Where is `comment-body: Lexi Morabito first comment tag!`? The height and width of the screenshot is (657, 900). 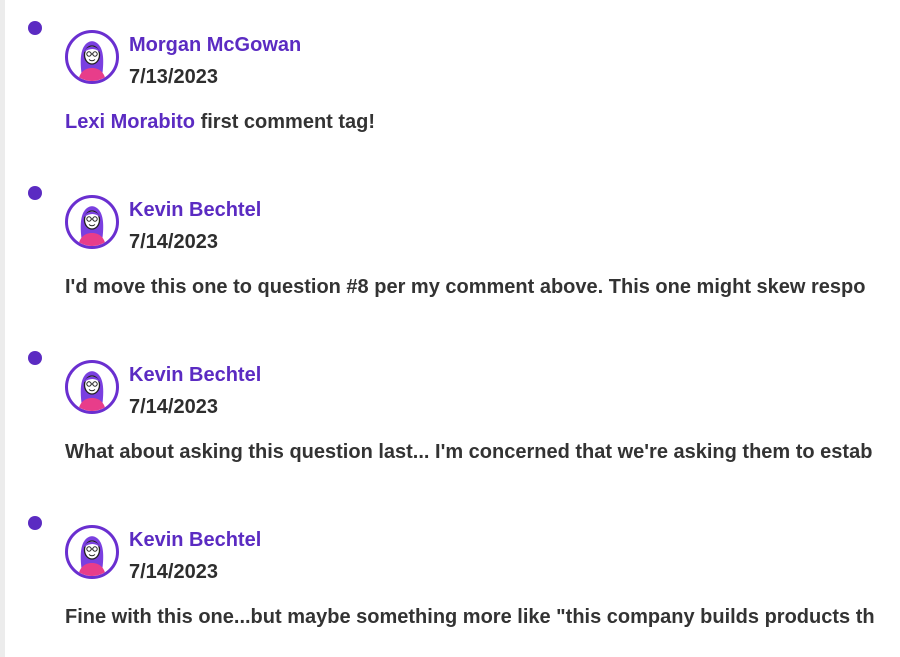
comment-body: Lexi Morabito first comment tag! is located at coordinates (482, 122).